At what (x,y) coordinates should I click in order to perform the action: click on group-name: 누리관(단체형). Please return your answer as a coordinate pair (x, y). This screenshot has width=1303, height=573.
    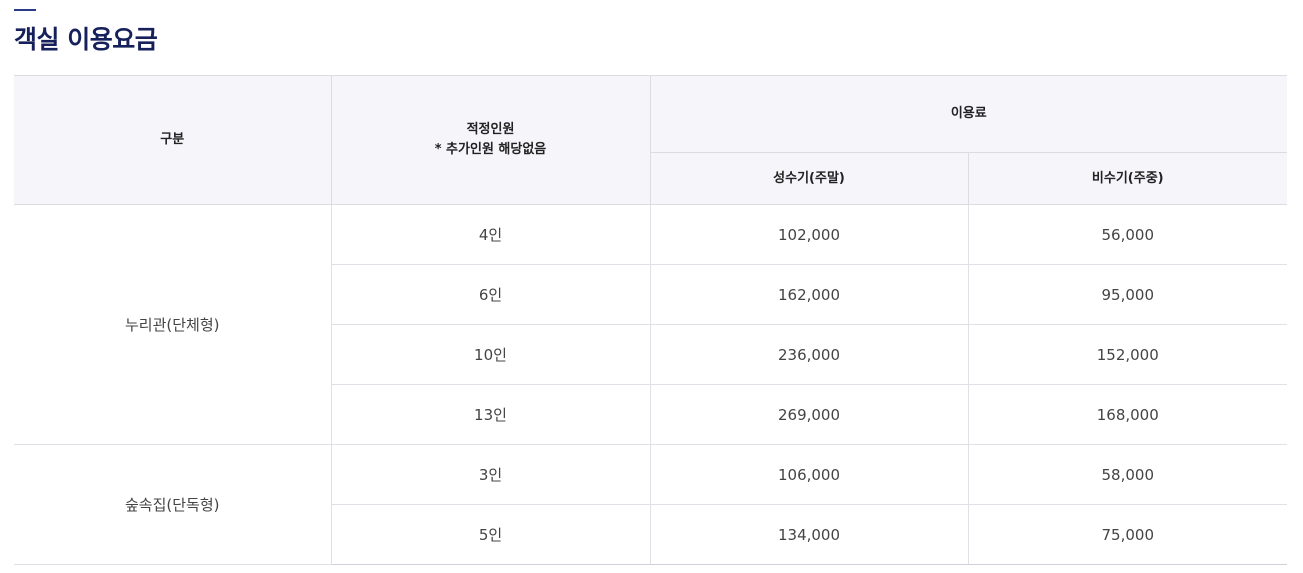
    Looking at the image, I should click on (173, 324).